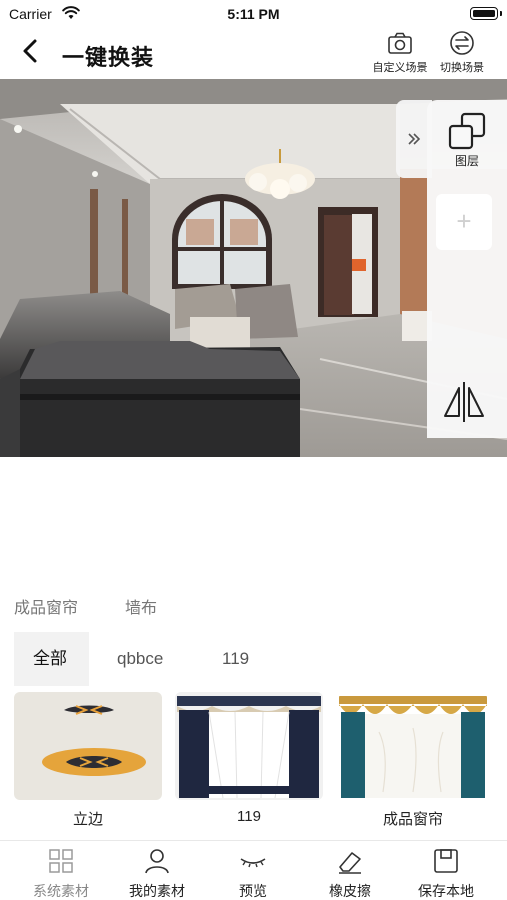  What do you see at coordinates (467, 269) in the screenshot?
I see `tool-panel-body: 图层 +` at bounding box center [467, 269].